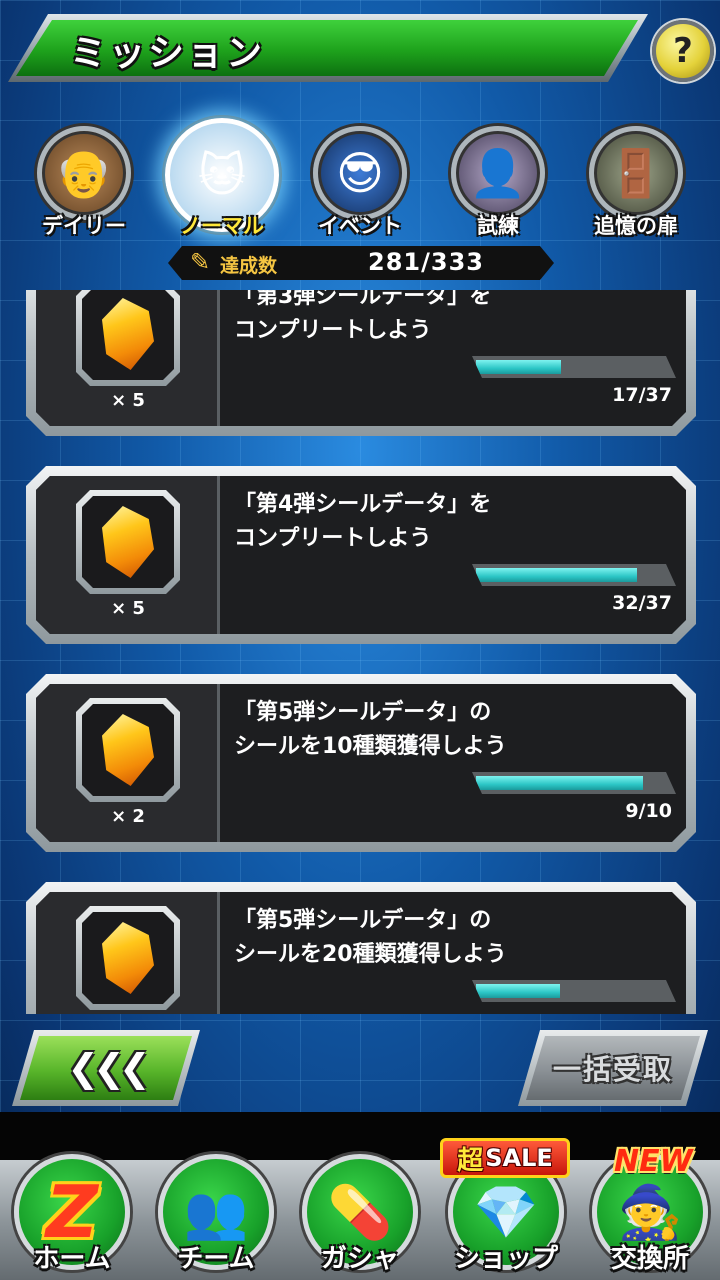 This screenshot has height=1280, width=720. I want to click on nav-team: 👥 チーム, so click(216, 1217).